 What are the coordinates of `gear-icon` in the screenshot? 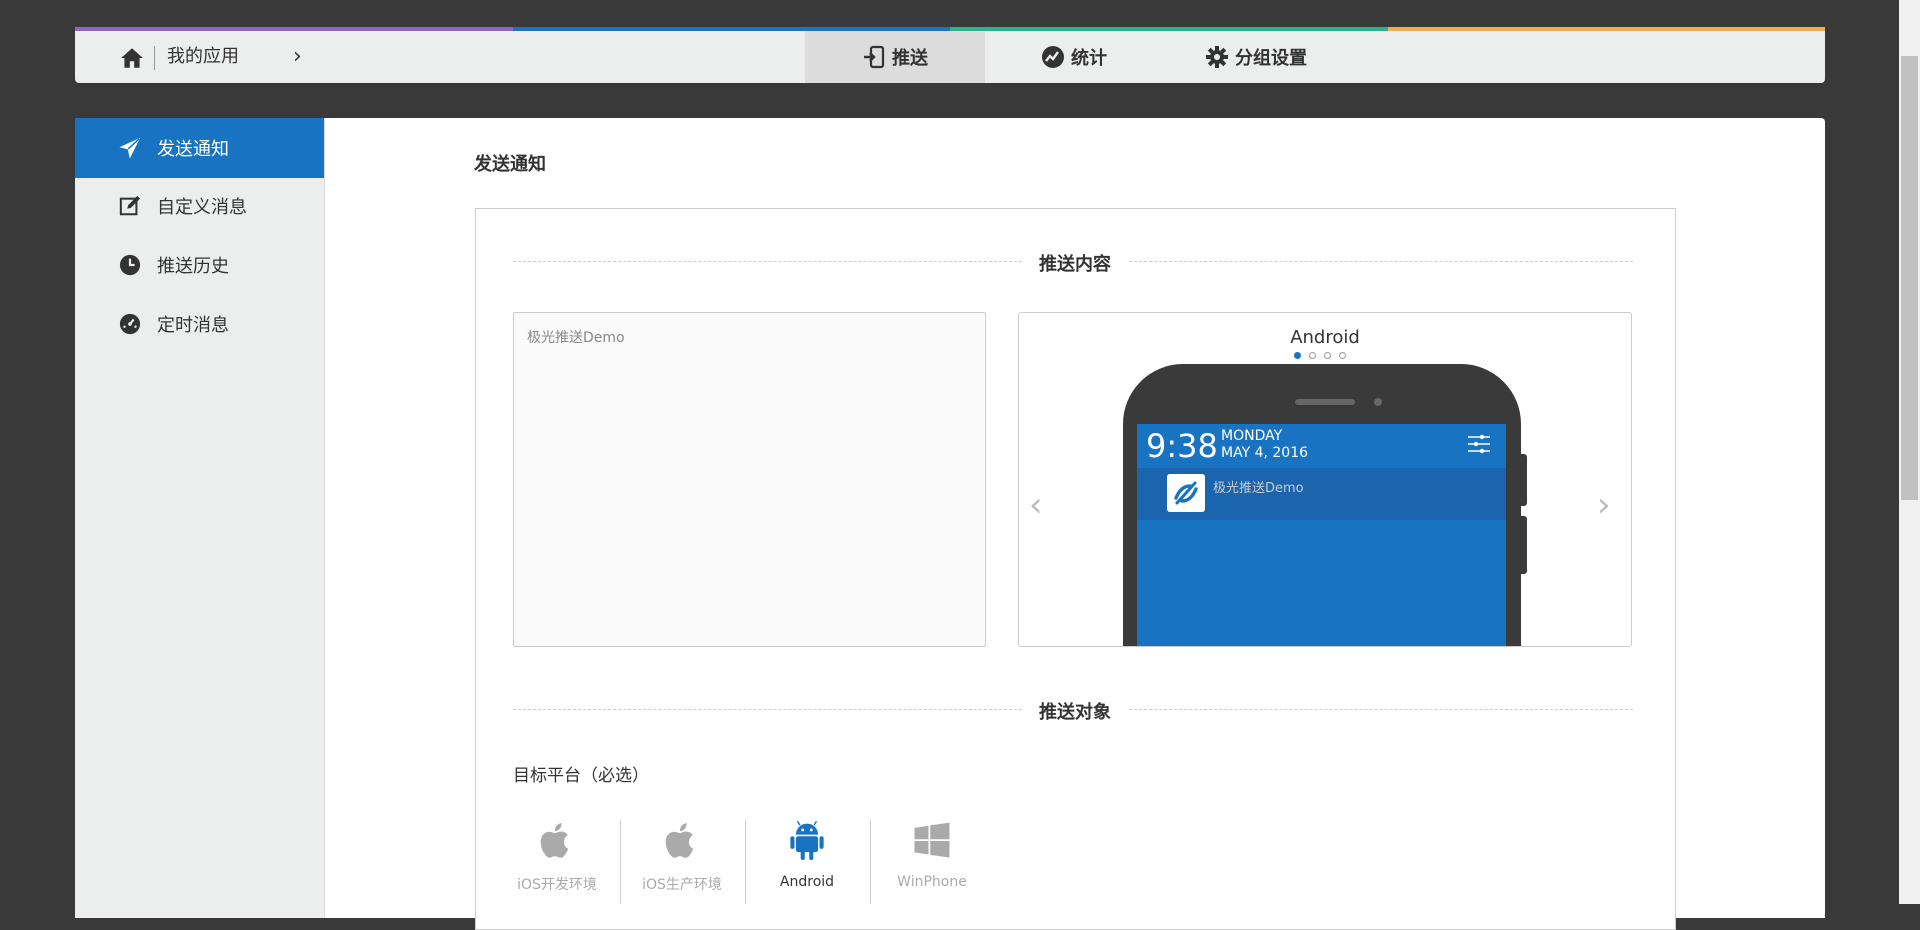 It's located at (1217, 57).